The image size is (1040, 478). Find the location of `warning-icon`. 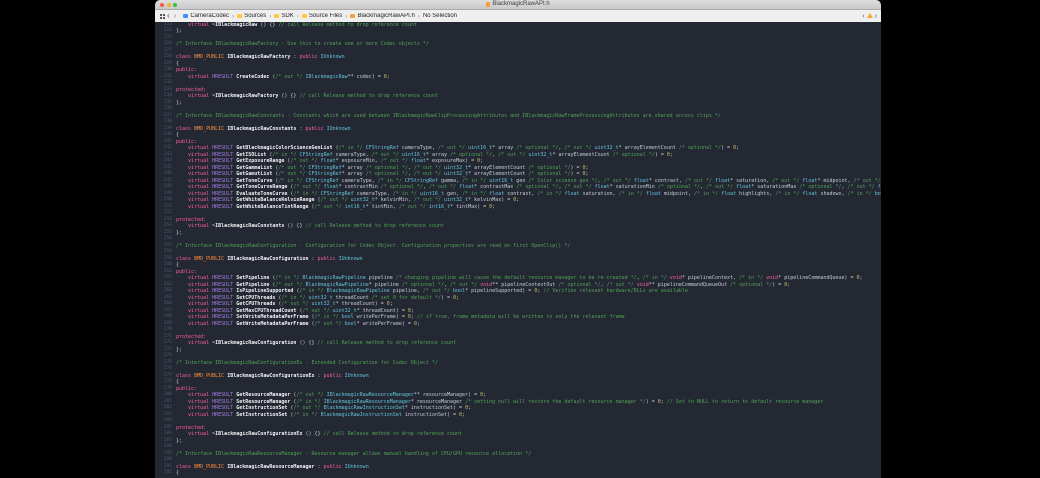

warning-icon is located at coordinates (869, 15).